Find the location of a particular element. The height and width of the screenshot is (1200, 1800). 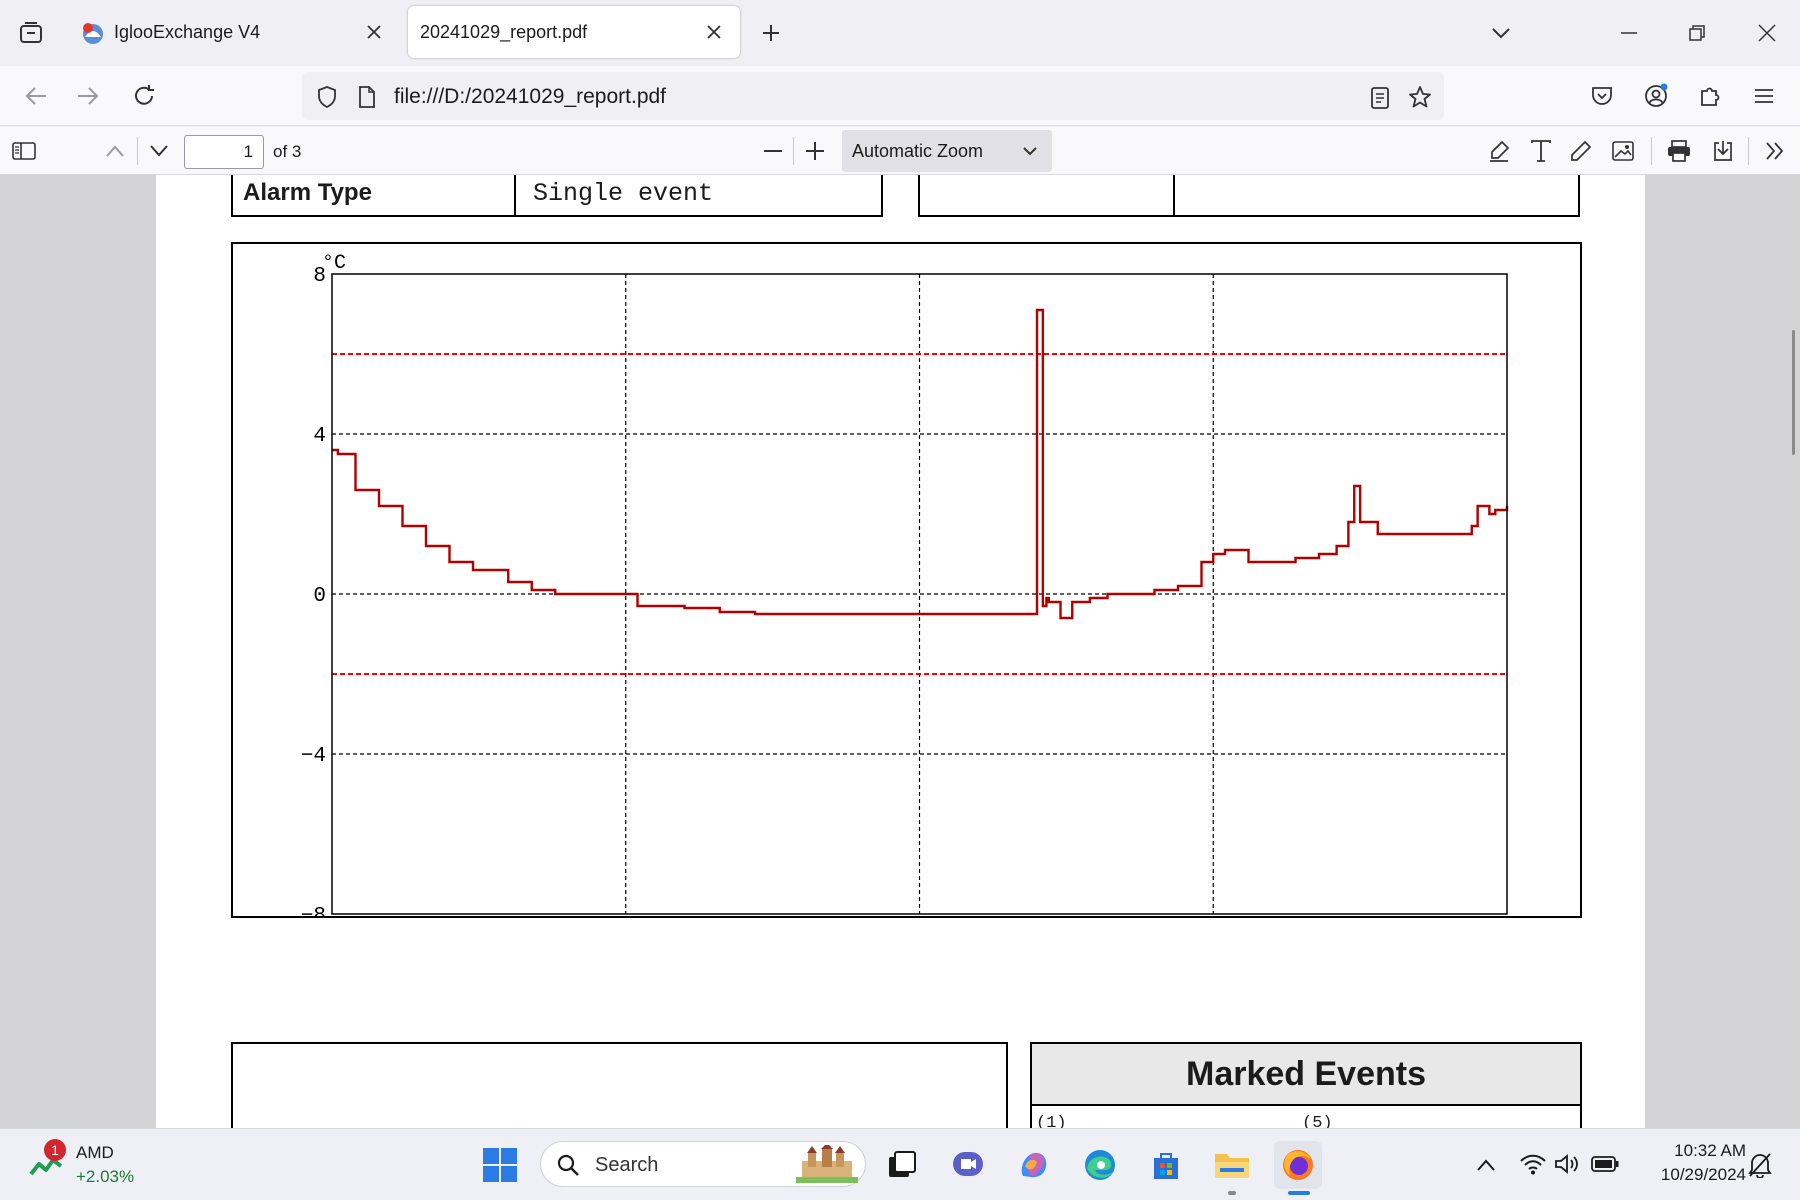

task-view-icon is located at coordinates (902, 1165).